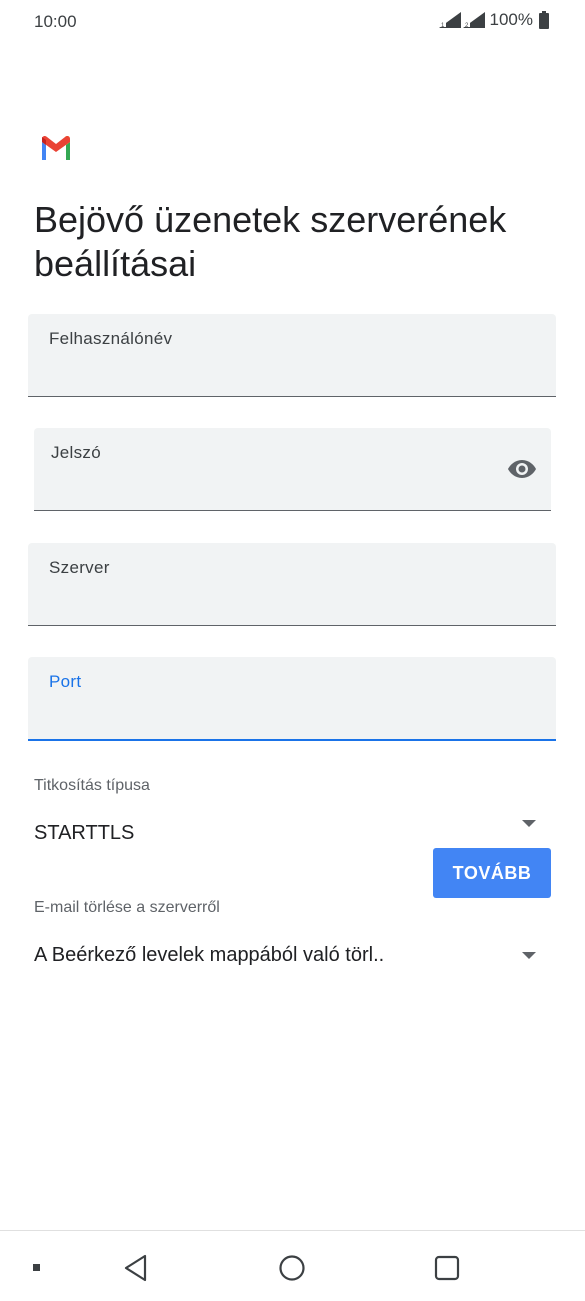 The height and width of the screenshot is (1301, 585). I want to click on dot-icon, so click(36, 1267).